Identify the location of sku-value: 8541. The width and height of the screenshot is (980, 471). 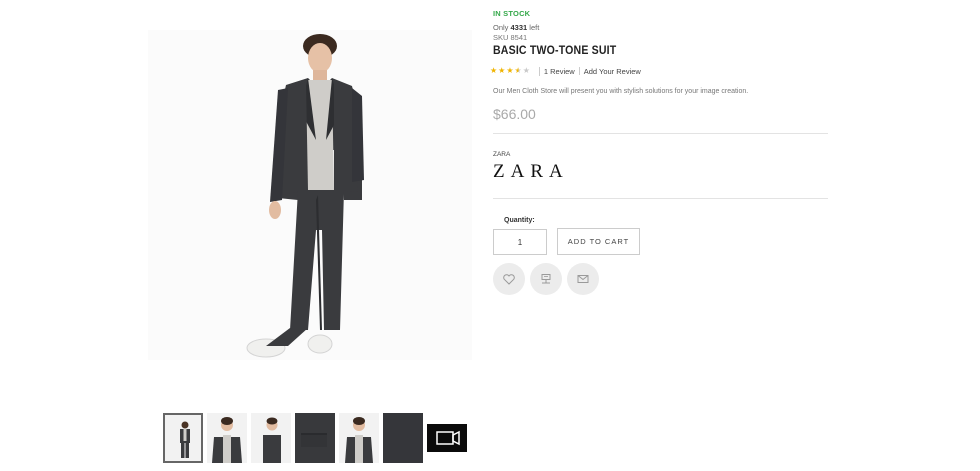
(519, 37).